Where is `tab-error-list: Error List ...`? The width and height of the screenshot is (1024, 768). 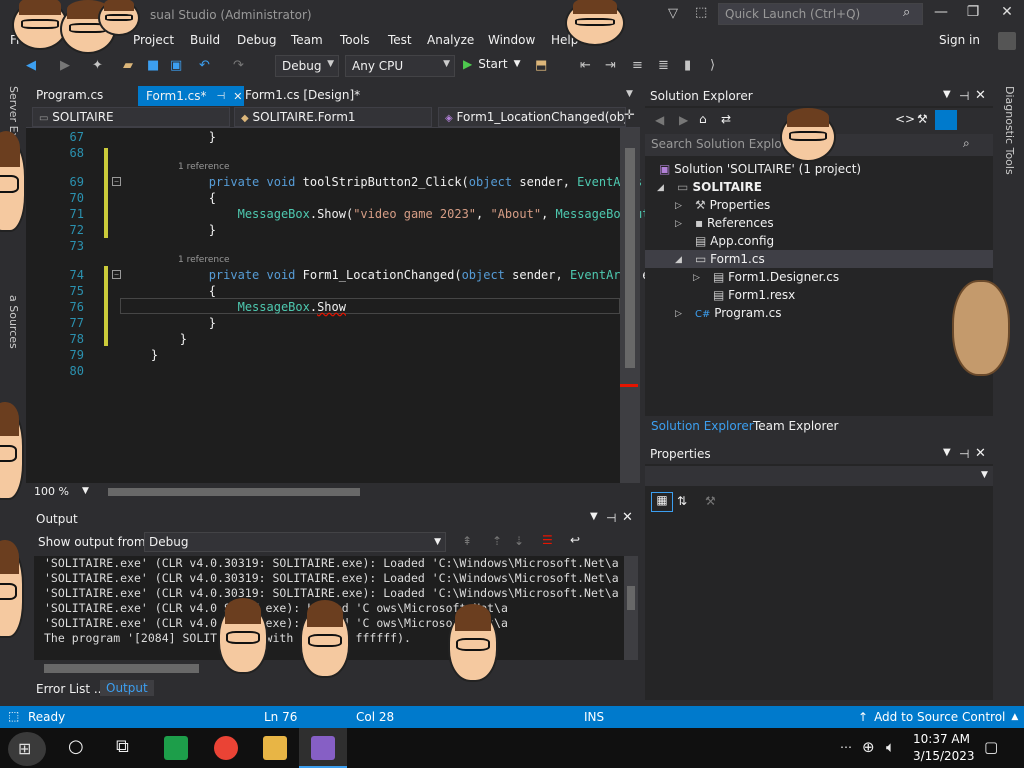
tab-error-list: Error List ... is located at coordinates (70, 689).